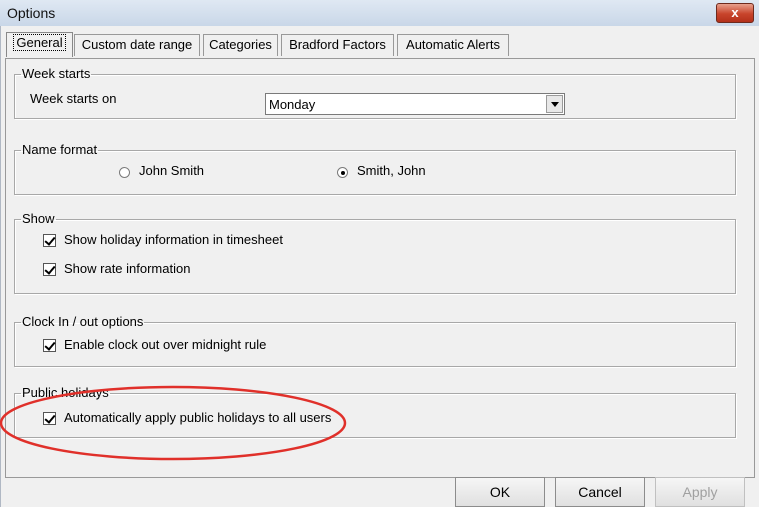  I want to click on close-button: x, so click(735, 13).